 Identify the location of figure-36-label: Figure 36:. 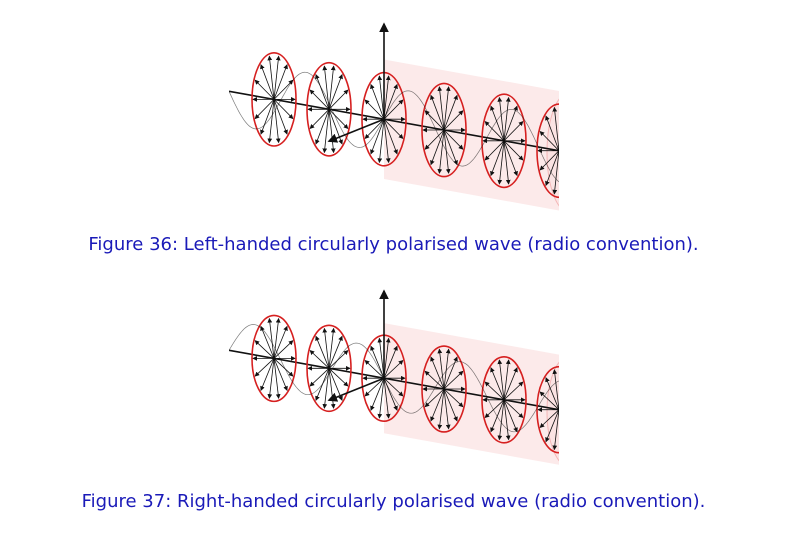
(133, 244).